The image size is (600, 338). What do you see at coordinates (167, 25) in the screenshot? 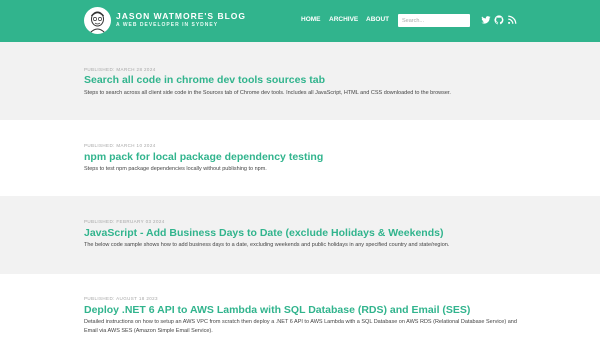
I see `site-subtitle: A WEB DEVELOPER IN SYDNEY` at bounding box center [167, 25].